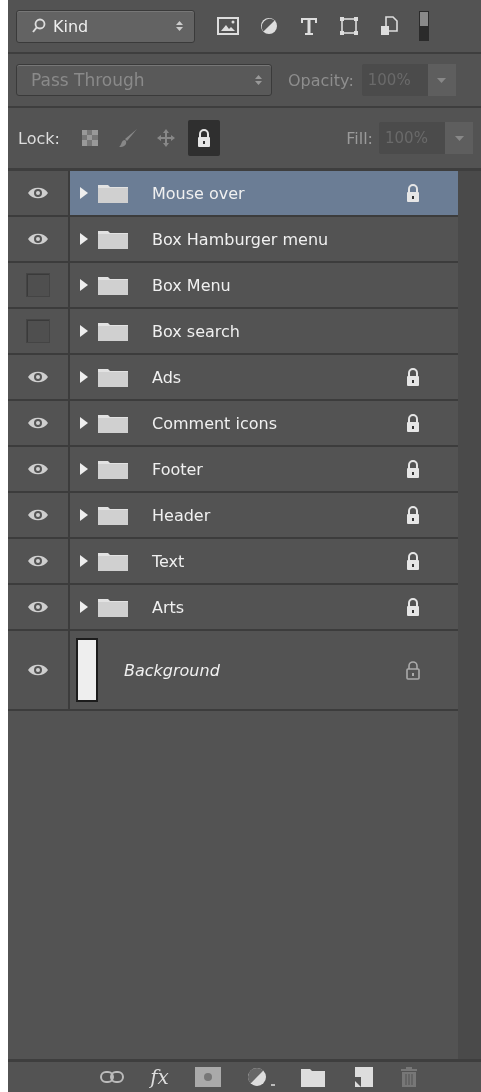  I want to click on layer-row: Box Menu, so click(264, 285).